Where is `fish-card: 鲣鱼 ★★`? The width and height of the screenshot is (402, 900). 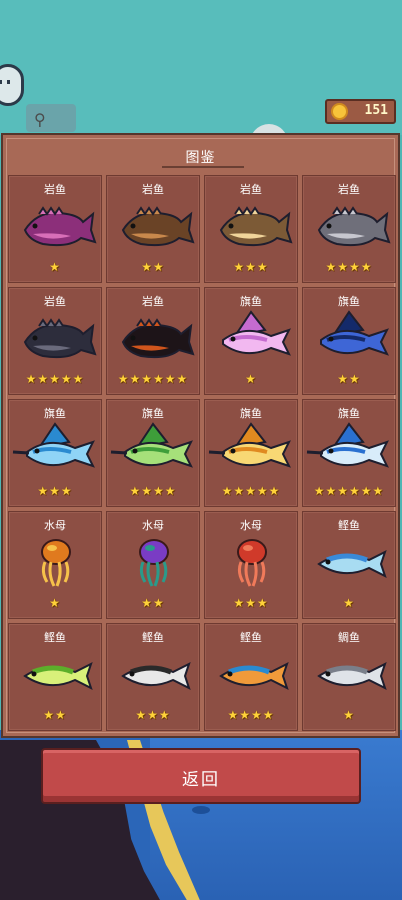
fish-card: 鲣鱼 ★★ is located at coordinates (55, 677).